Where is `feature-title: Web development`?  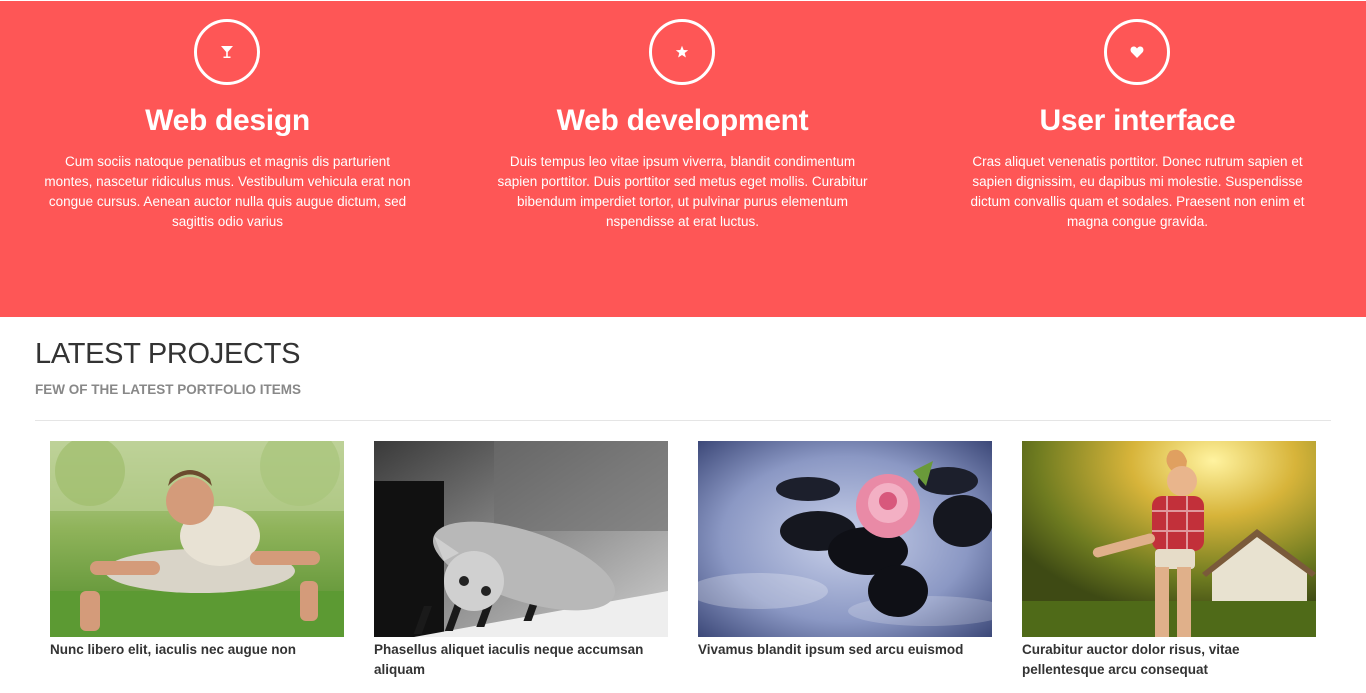
feature-title: Web development is located at coordinates (682, 120).